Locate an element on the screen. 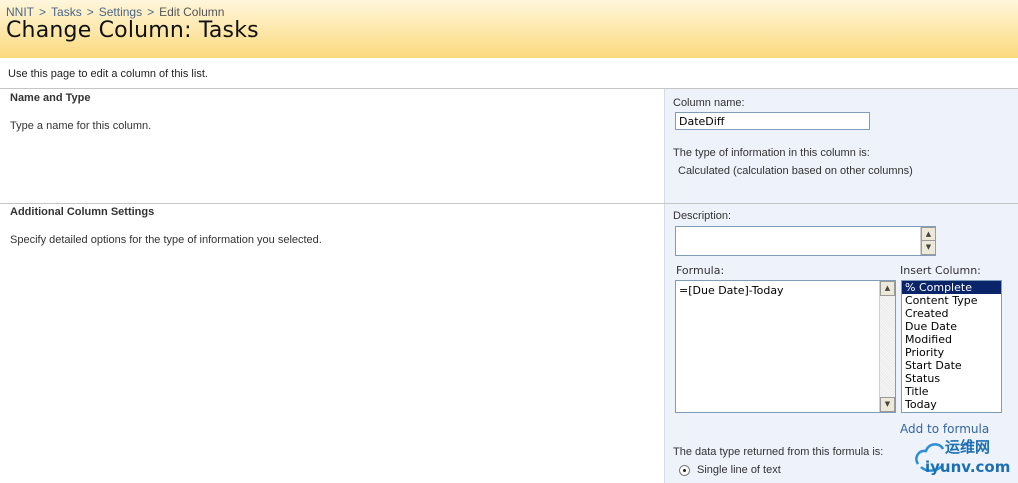  description-label: Description: is located at coordinates (702, 216).